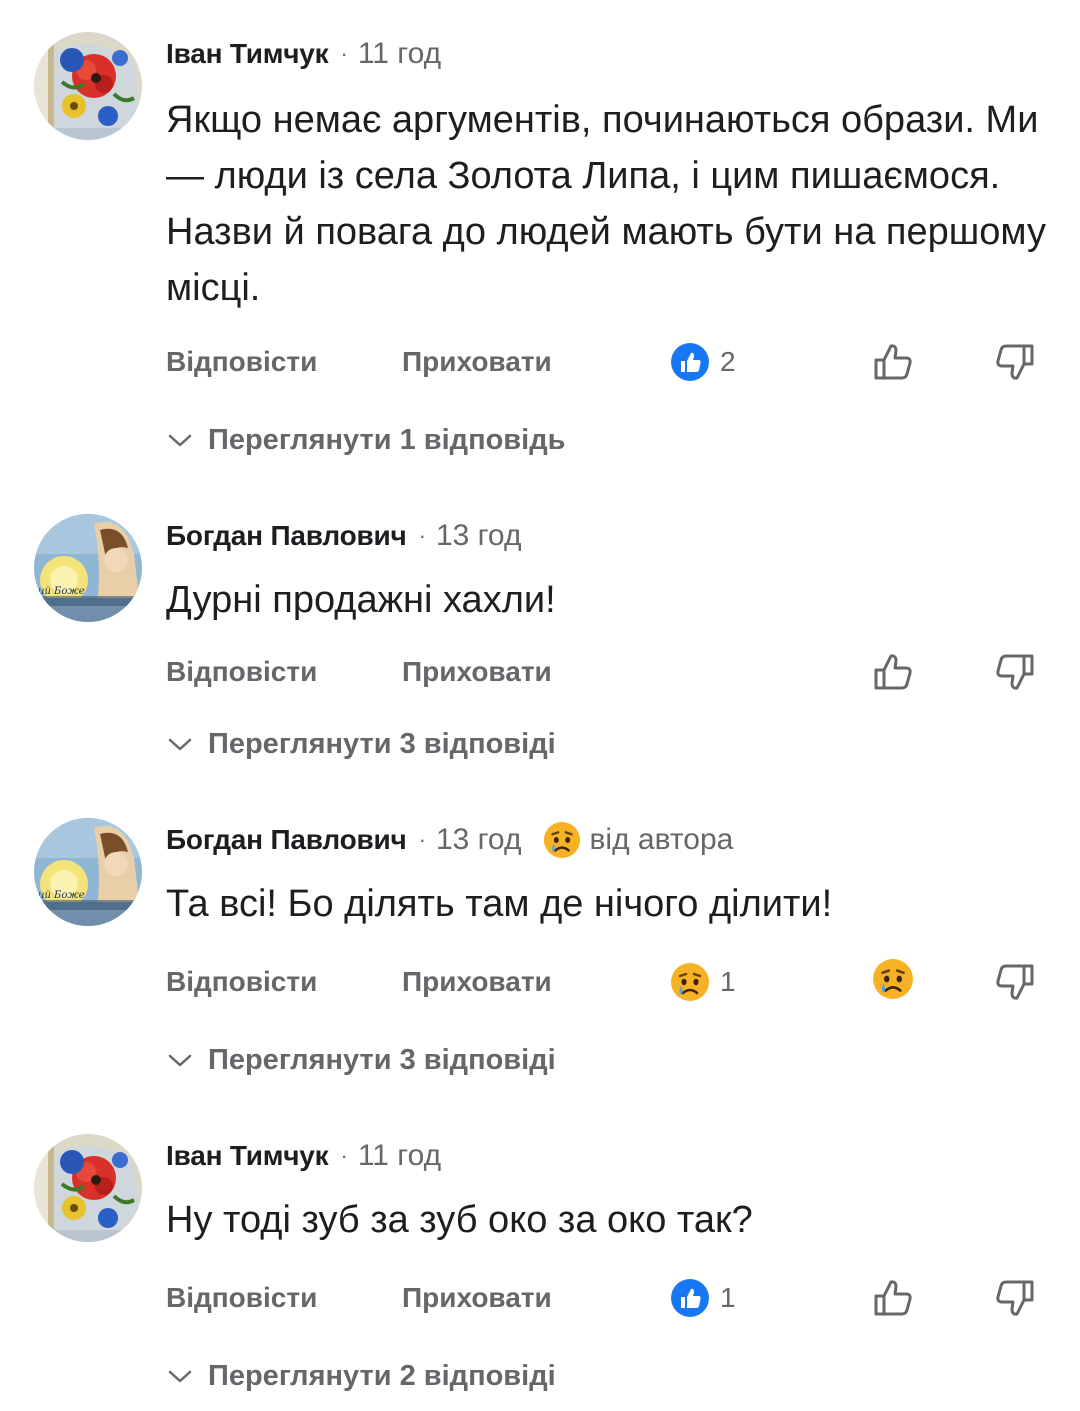 This screenshot has height=1411, width=1080. Describe the element at coordinates (361, 600) in the screenshot. I see `comment-text: Дурні продажні хахли!` at that location.